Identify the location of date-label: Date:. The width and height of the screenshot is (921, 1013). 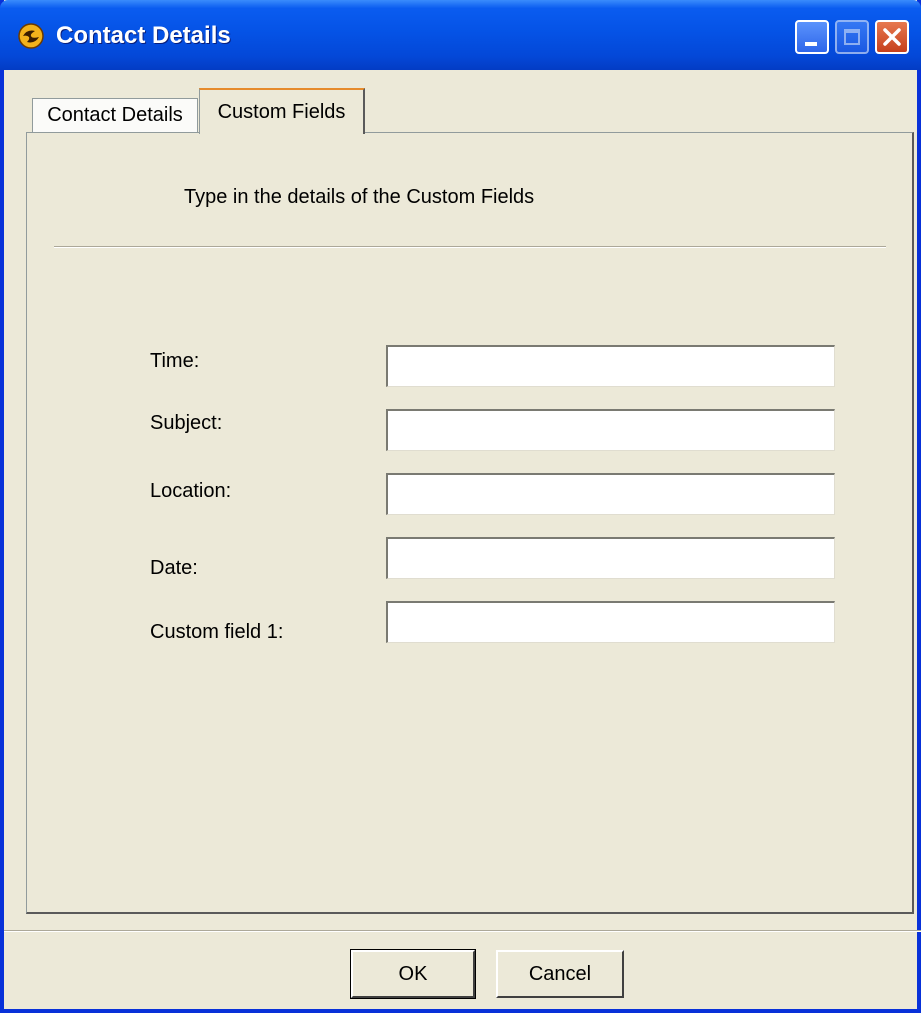
(174, 568).